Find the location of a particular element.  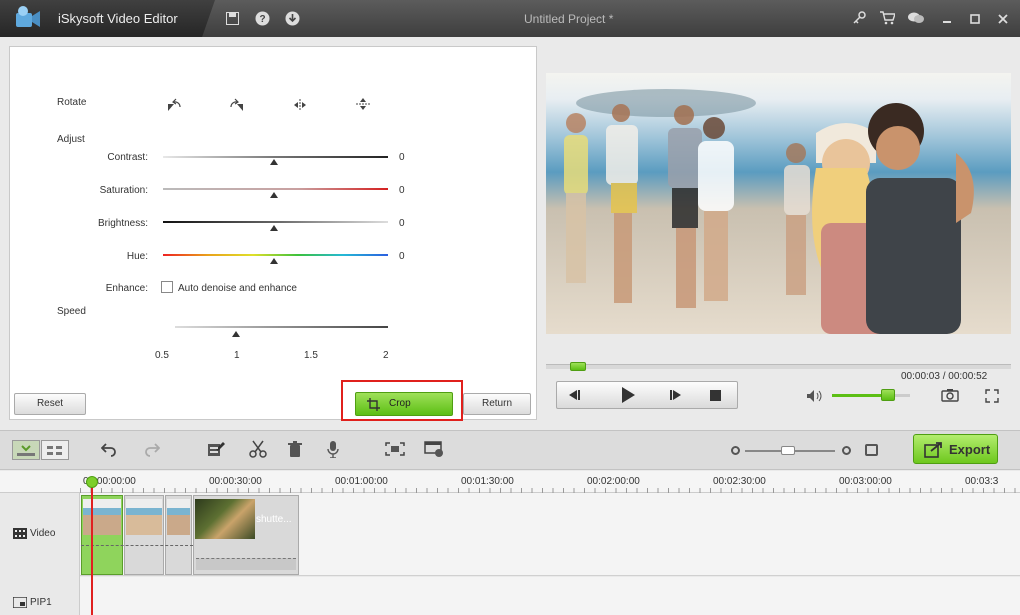

ruler-label: 00:03:00:00 is located at coordinates (865, 481).